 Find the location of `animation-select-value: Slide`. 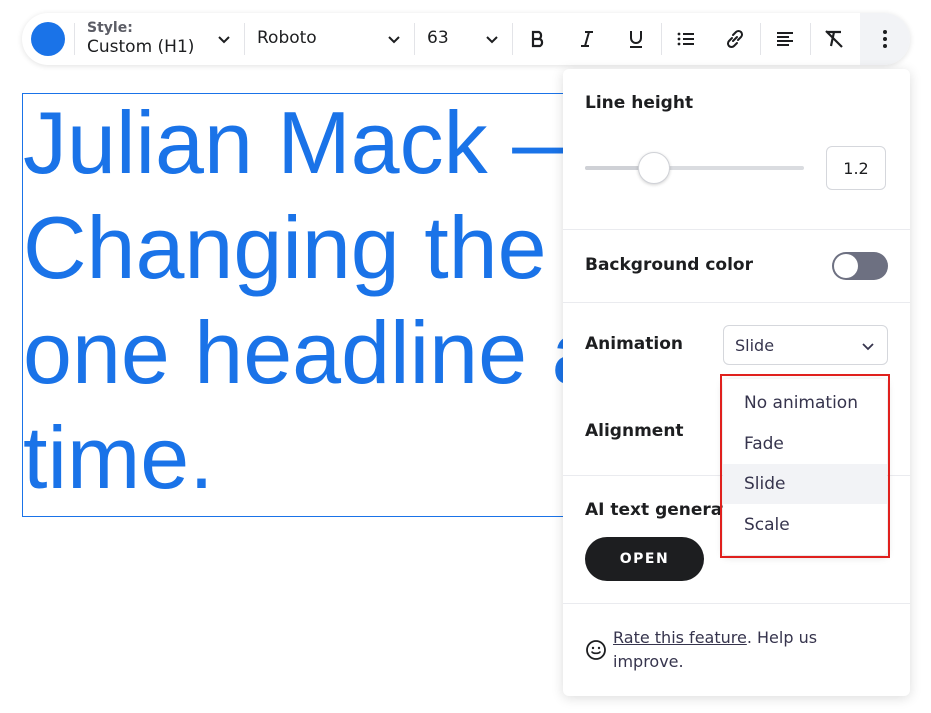

animation-select-value: Slide is located at coordinates (755, 345).